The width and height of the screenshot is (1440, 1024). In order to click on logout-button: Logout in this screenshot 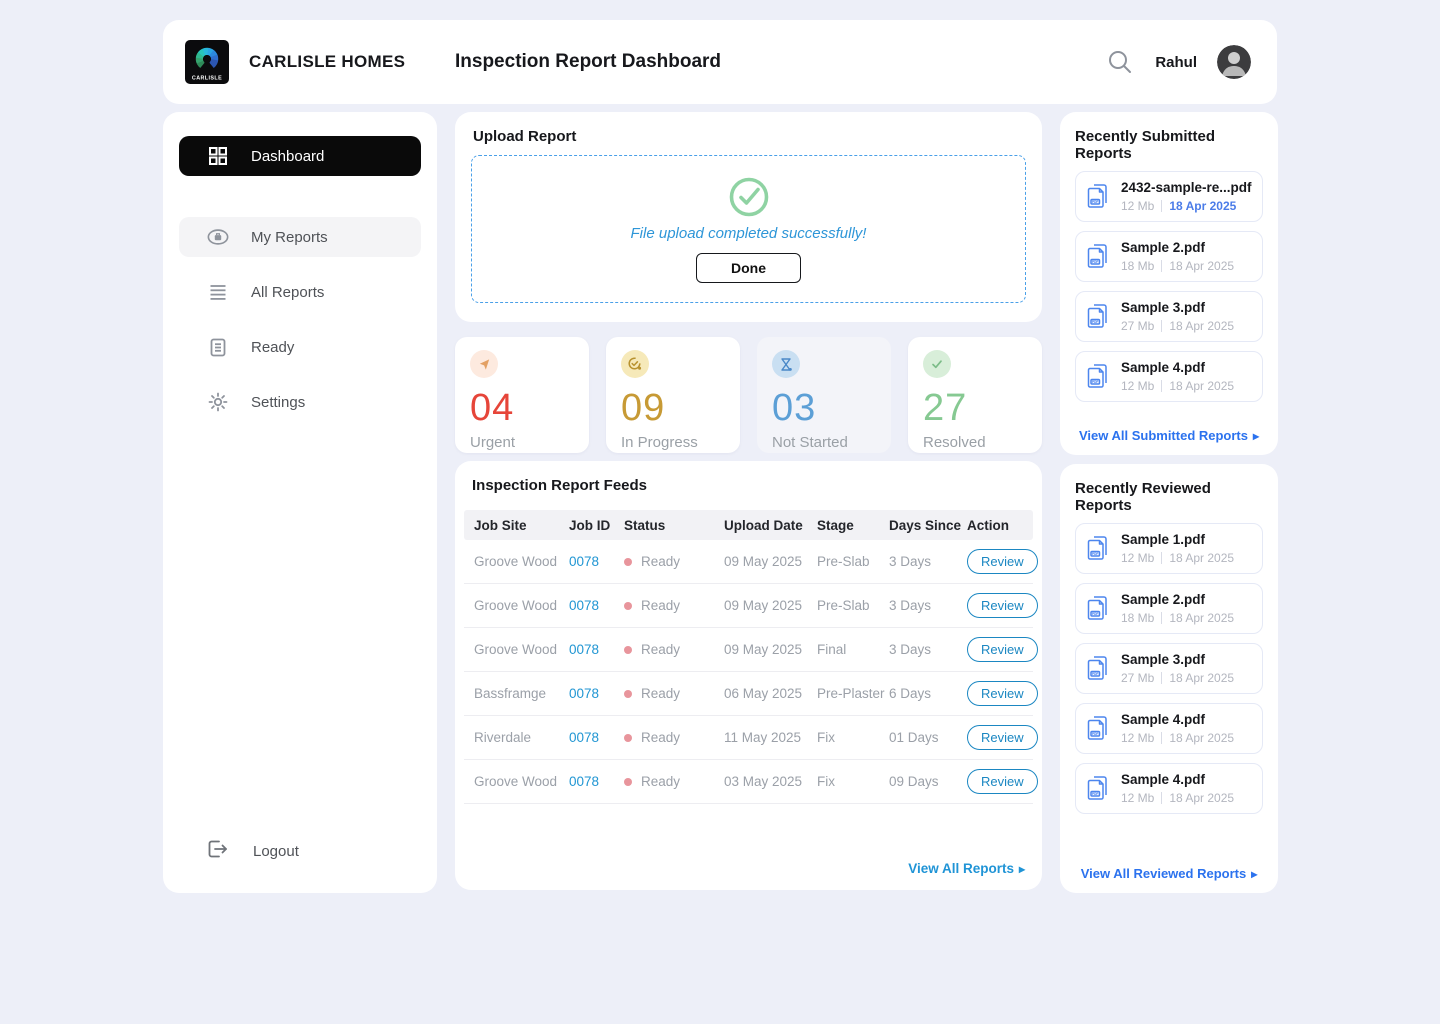, I will do `click(300, 851)`.